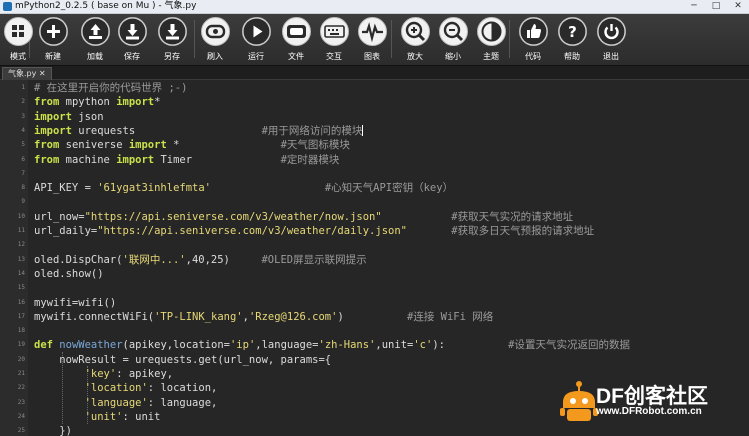 This screenshot has height=436, width=749. What do you see at coordinates (315, 145) in the screenshot?
I see `code-token: #天气图标模块` at bounding box center [315, 145].